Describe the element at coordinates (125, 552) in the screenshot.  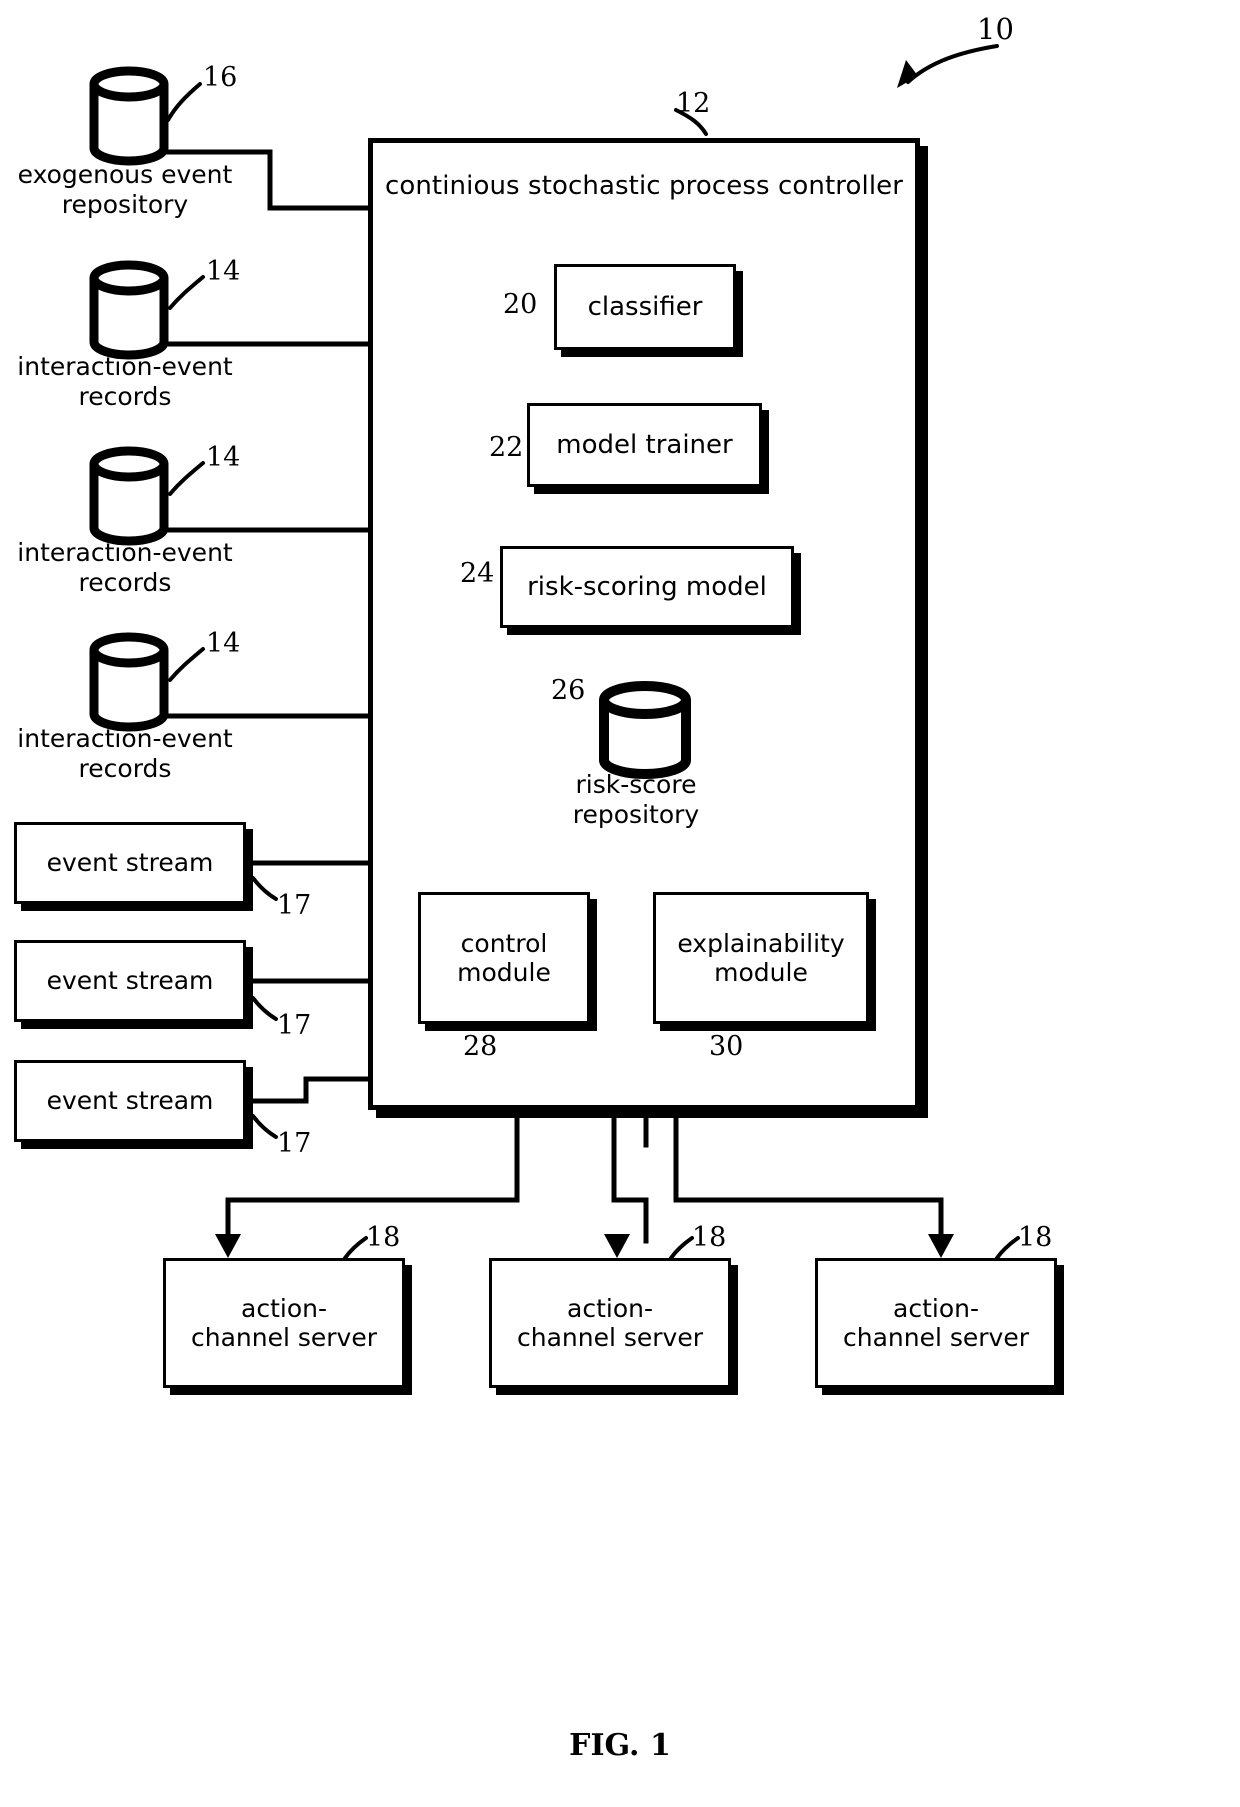
I see `interaction-b-caption-line1: interaction-event` at that location.